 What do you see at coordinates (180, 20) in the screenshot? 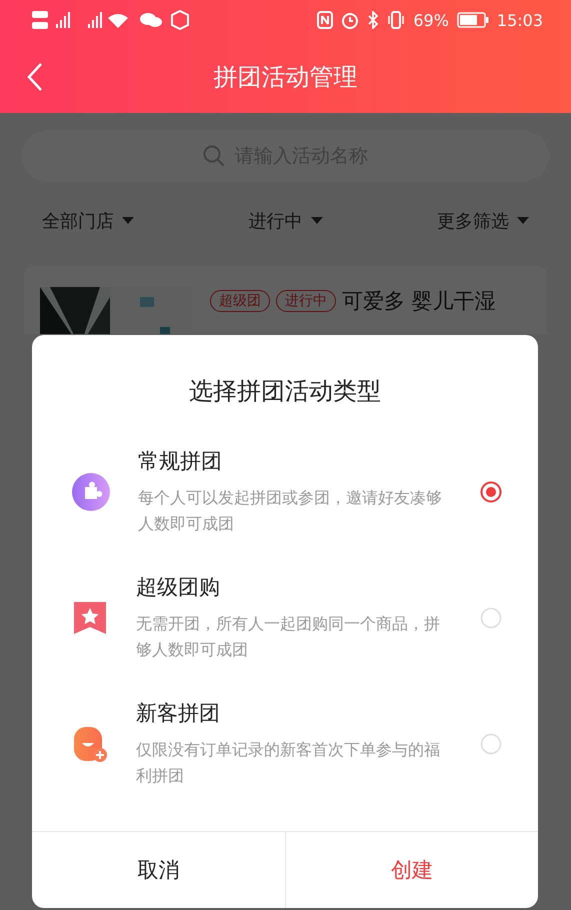
I see `shield-icon` at bounding box center [180, 20].